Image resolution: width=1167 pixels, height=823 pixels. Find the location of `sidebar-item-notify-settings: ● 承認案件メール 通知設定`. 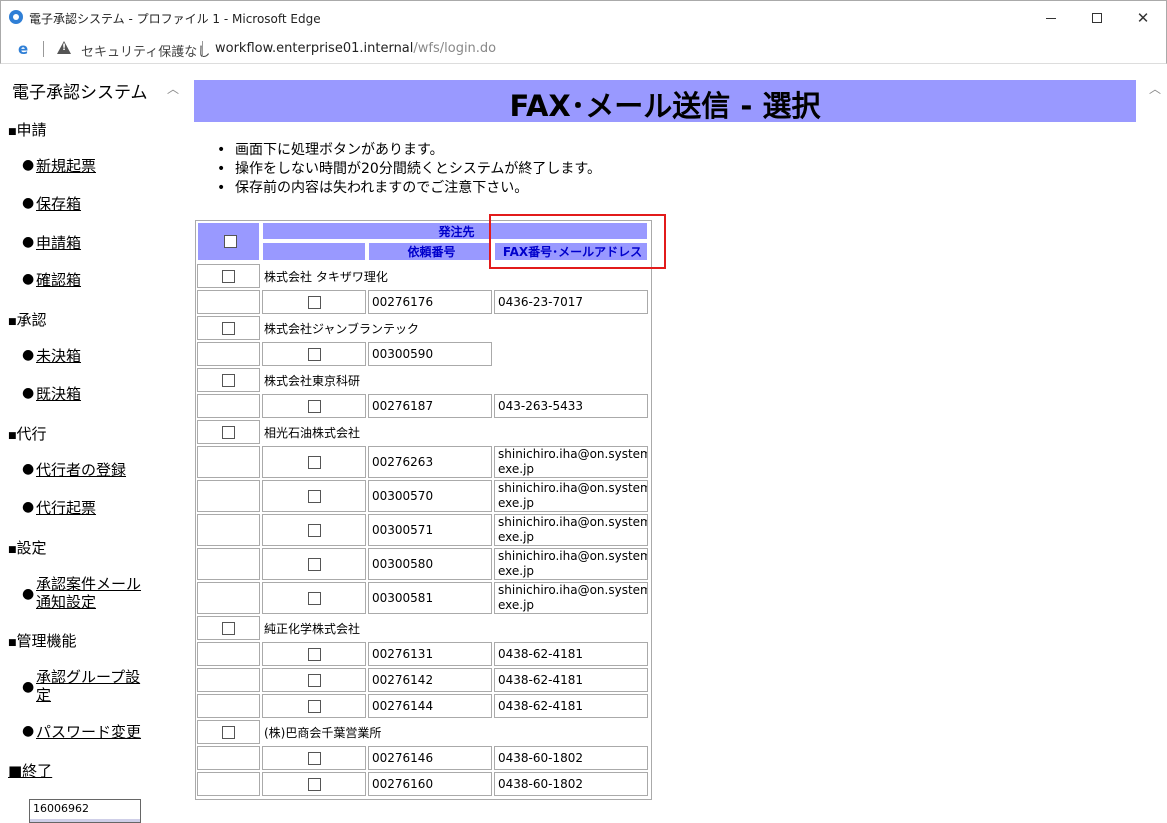

sidebar-item-notify-settings: ● 承認案件メール 通知設定 is located at coordinates (81, 593).